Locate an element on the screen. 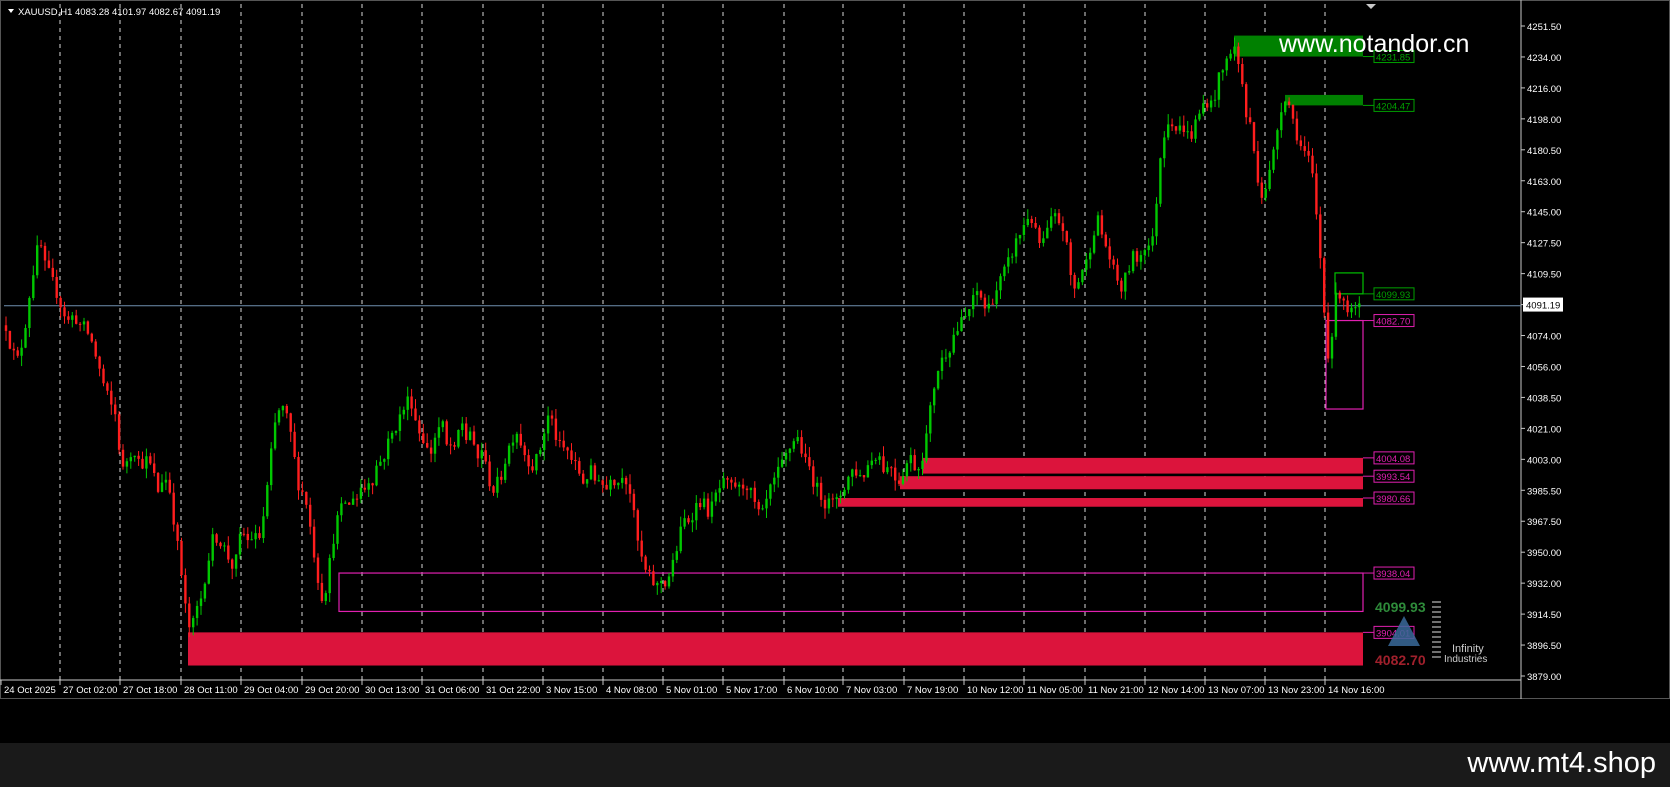  top-watermark: www.notandor.cn is located at coordinates (1373, 44).